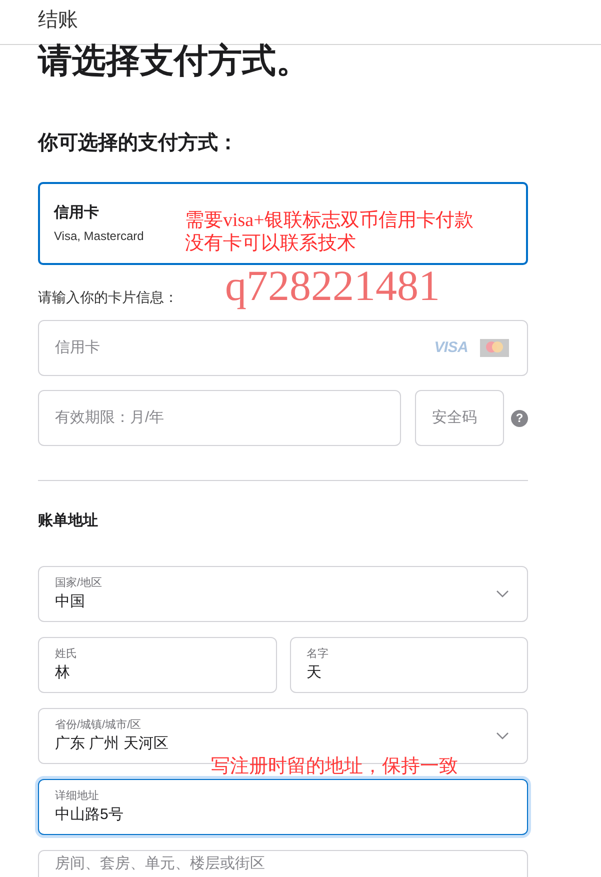  I want to click on option-title: 信用卡, so click(76, 213).